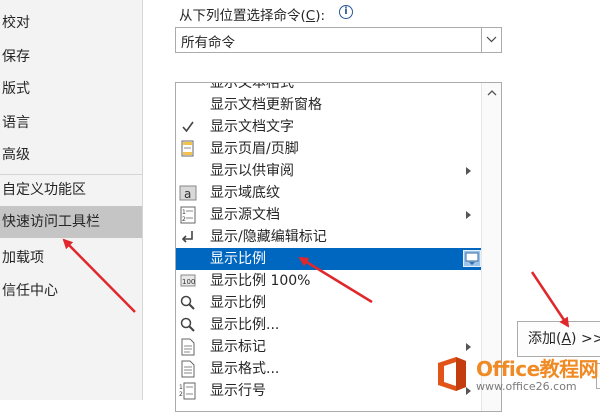 This screenshot has width=600, height=412. Describe the element at coordinates (71, 222) in the screenshot. I see `sidebar-item-quick-access-toolbar: 快速访问工具栏` at that location.